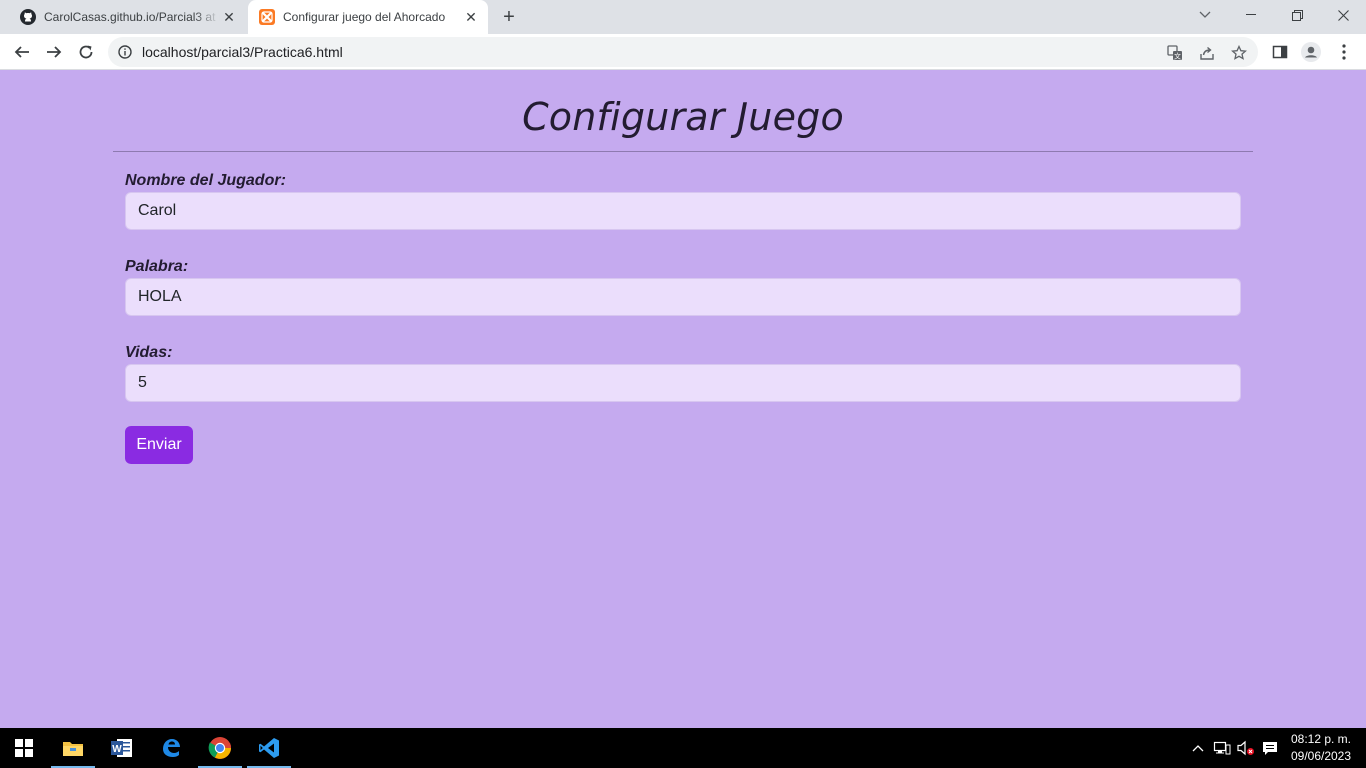  What do you see at coordinates (117, 749) in the screenshot?
I see `svg-text: W` at bounding box center [117, 749].